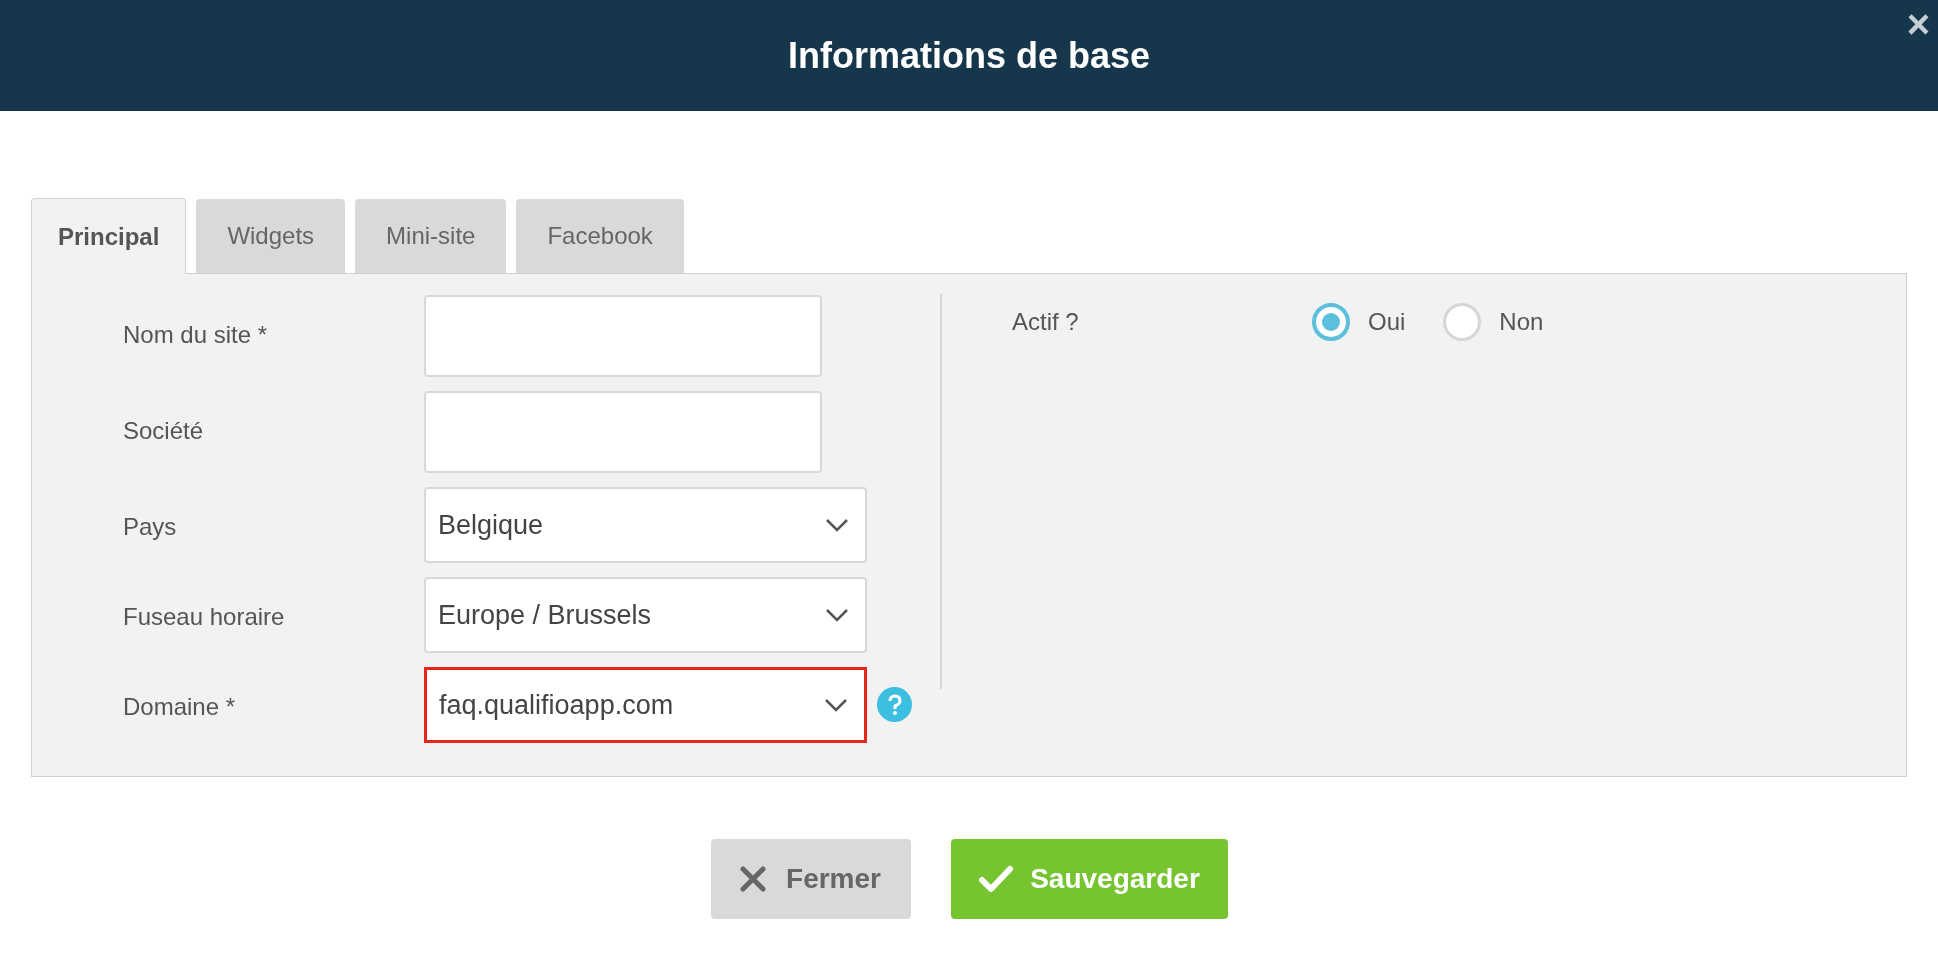  I want to click on help-icon, so click(894, 704).